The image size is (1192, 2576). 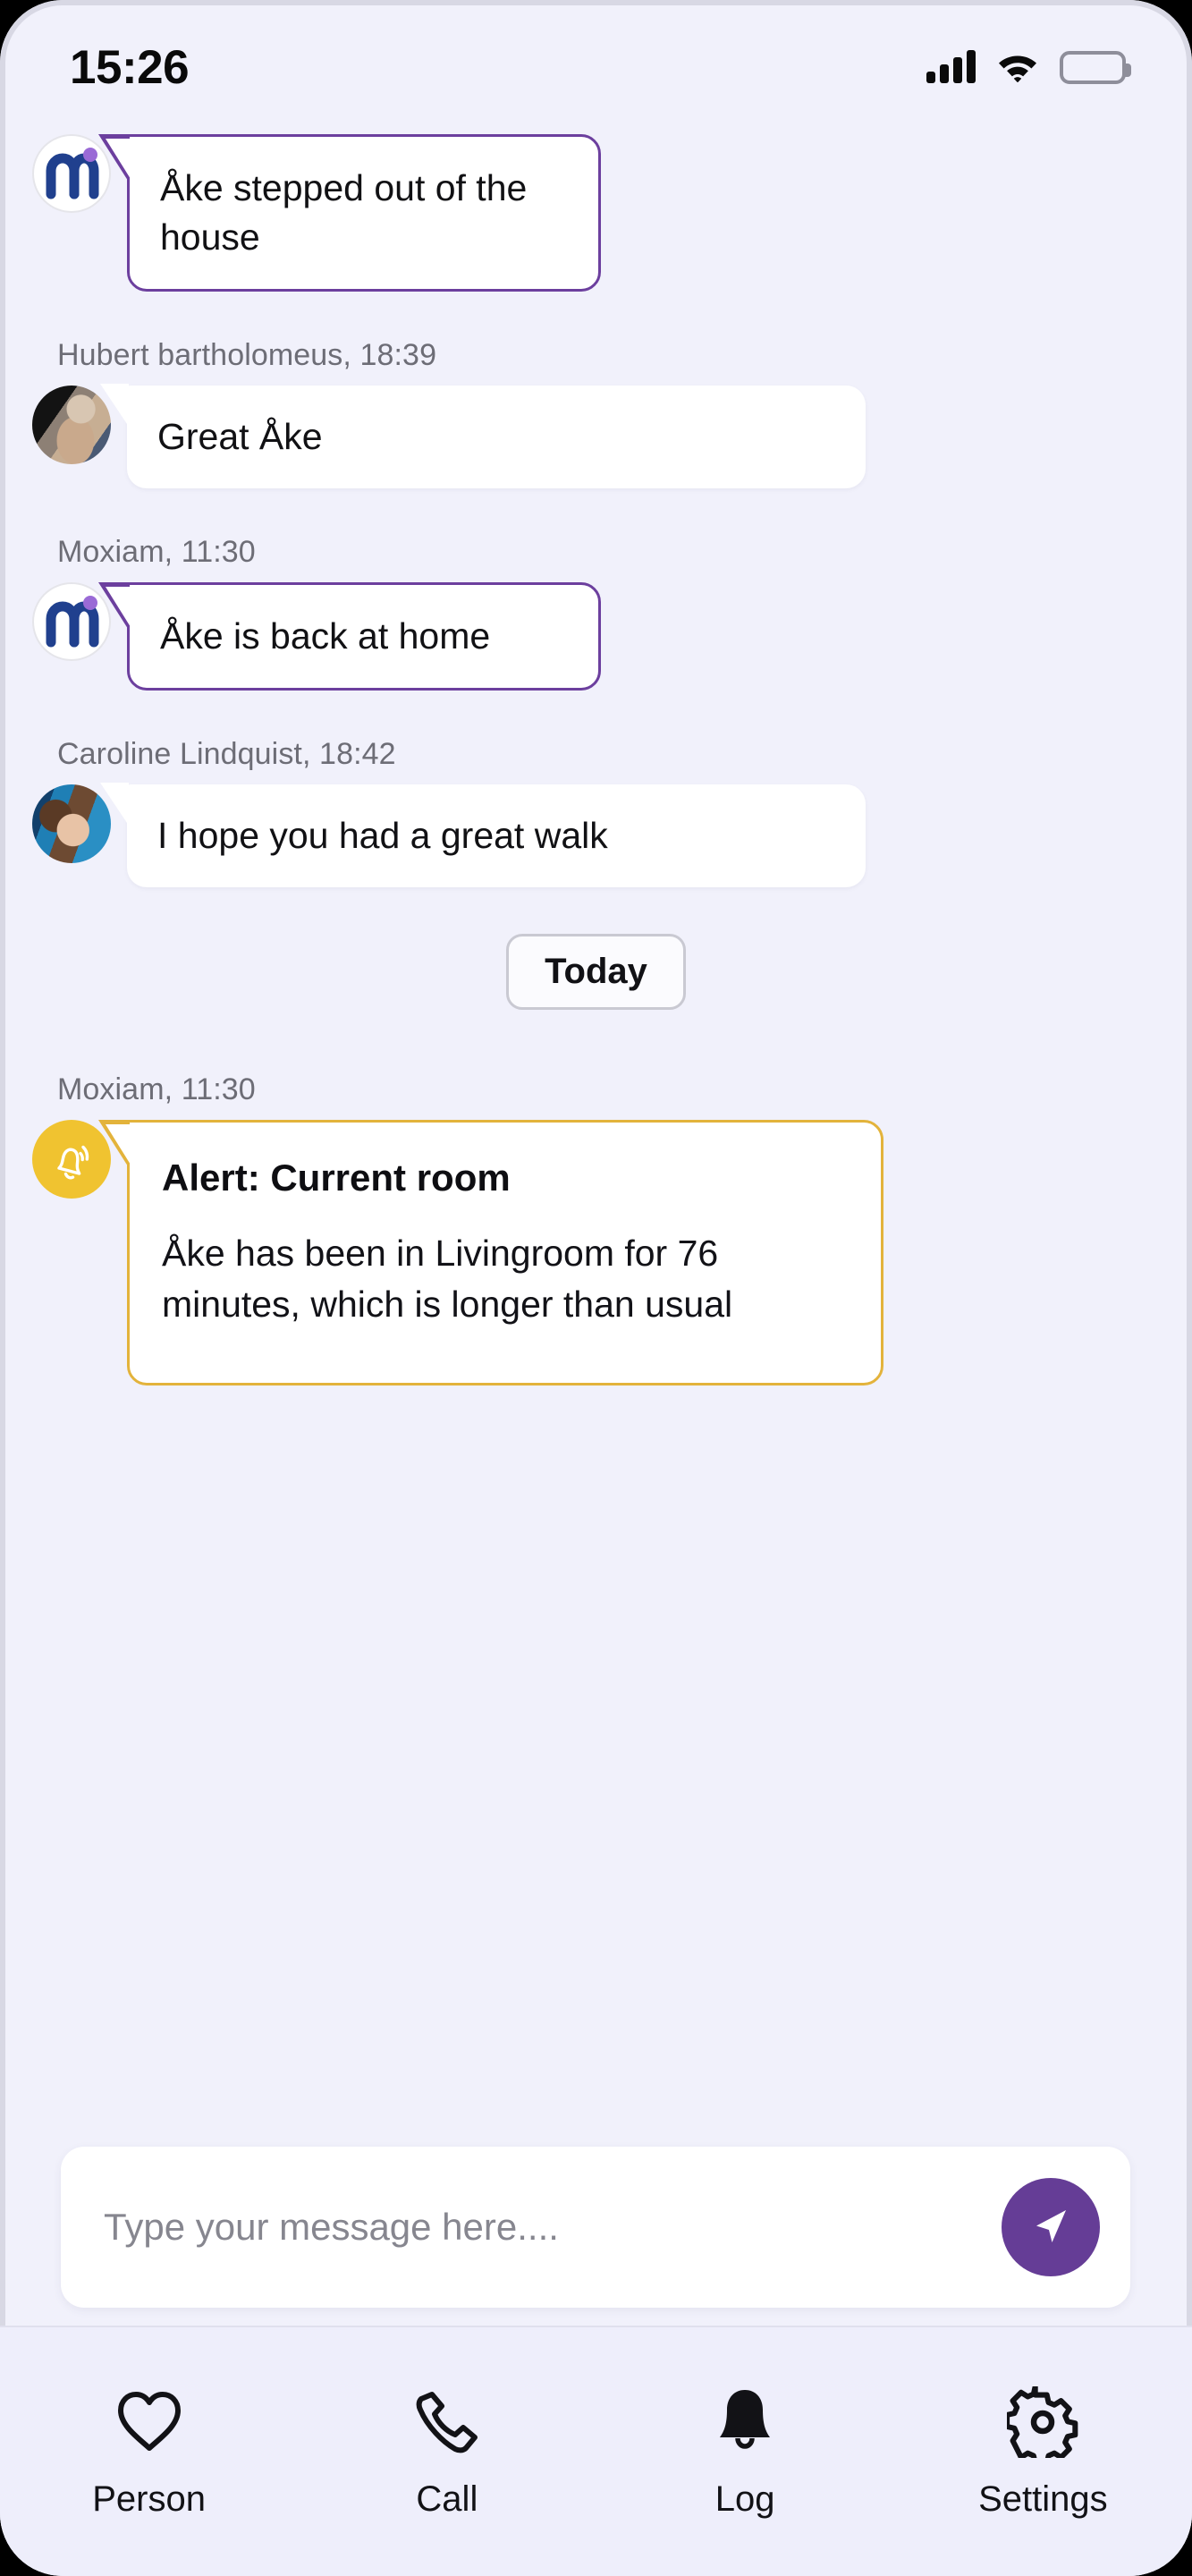 What do you see at coordinates (226, 753) in the screenshot?
I see `message-sender-line: Caroline Lindquist, 18:42` at bounding box center [226, 753].